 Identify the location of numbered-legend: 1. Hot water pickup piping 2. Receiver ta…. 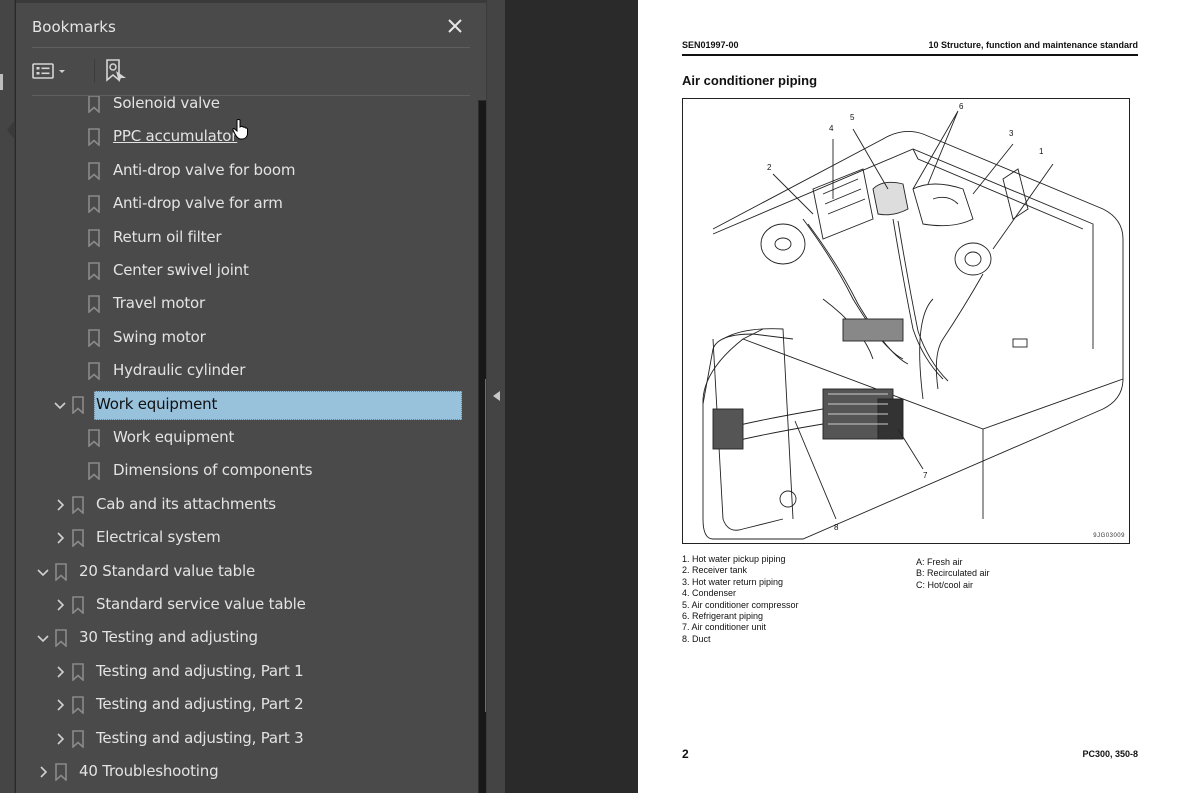
(740, 599).